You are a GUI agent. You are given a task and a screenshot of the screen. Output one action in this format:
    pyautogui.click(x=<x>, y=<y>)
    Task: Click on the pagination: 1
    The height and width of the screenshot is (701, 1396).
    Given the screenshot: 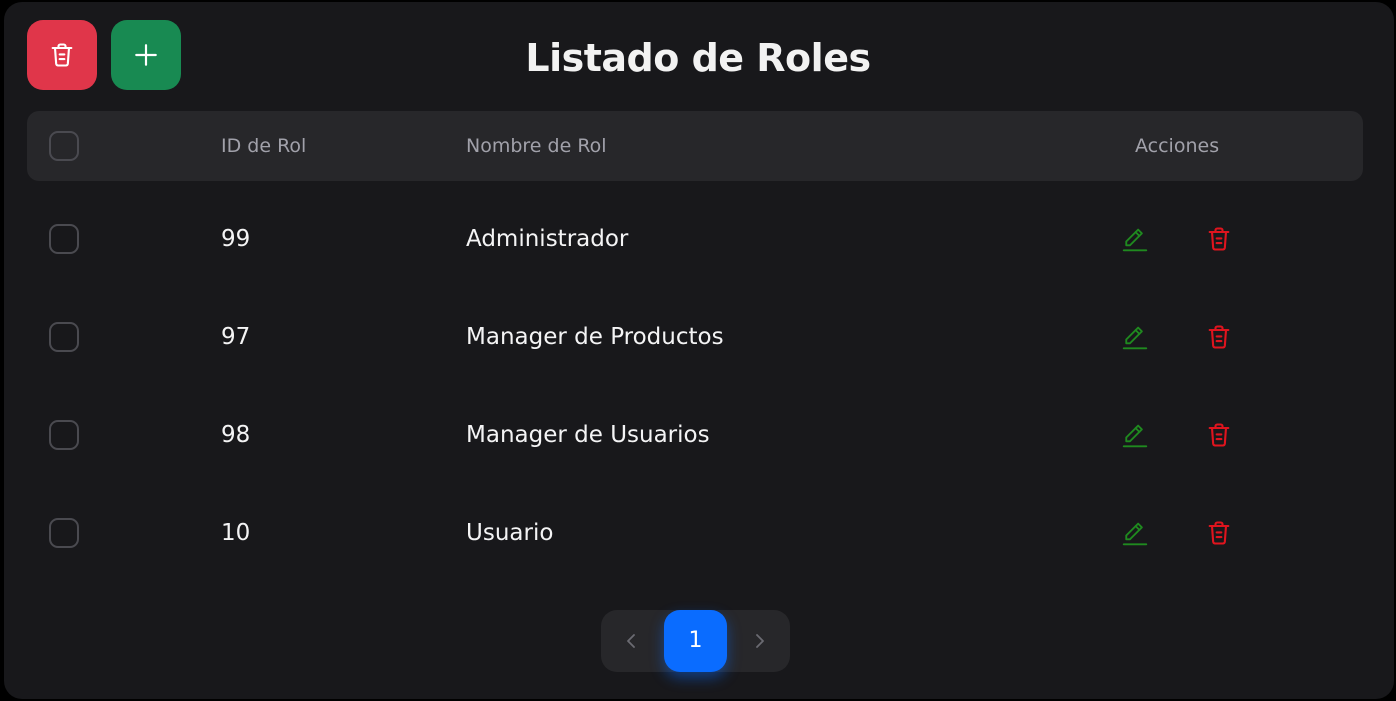 What is the action you would take?
    pyautogui.click(x=695, y=641)
    